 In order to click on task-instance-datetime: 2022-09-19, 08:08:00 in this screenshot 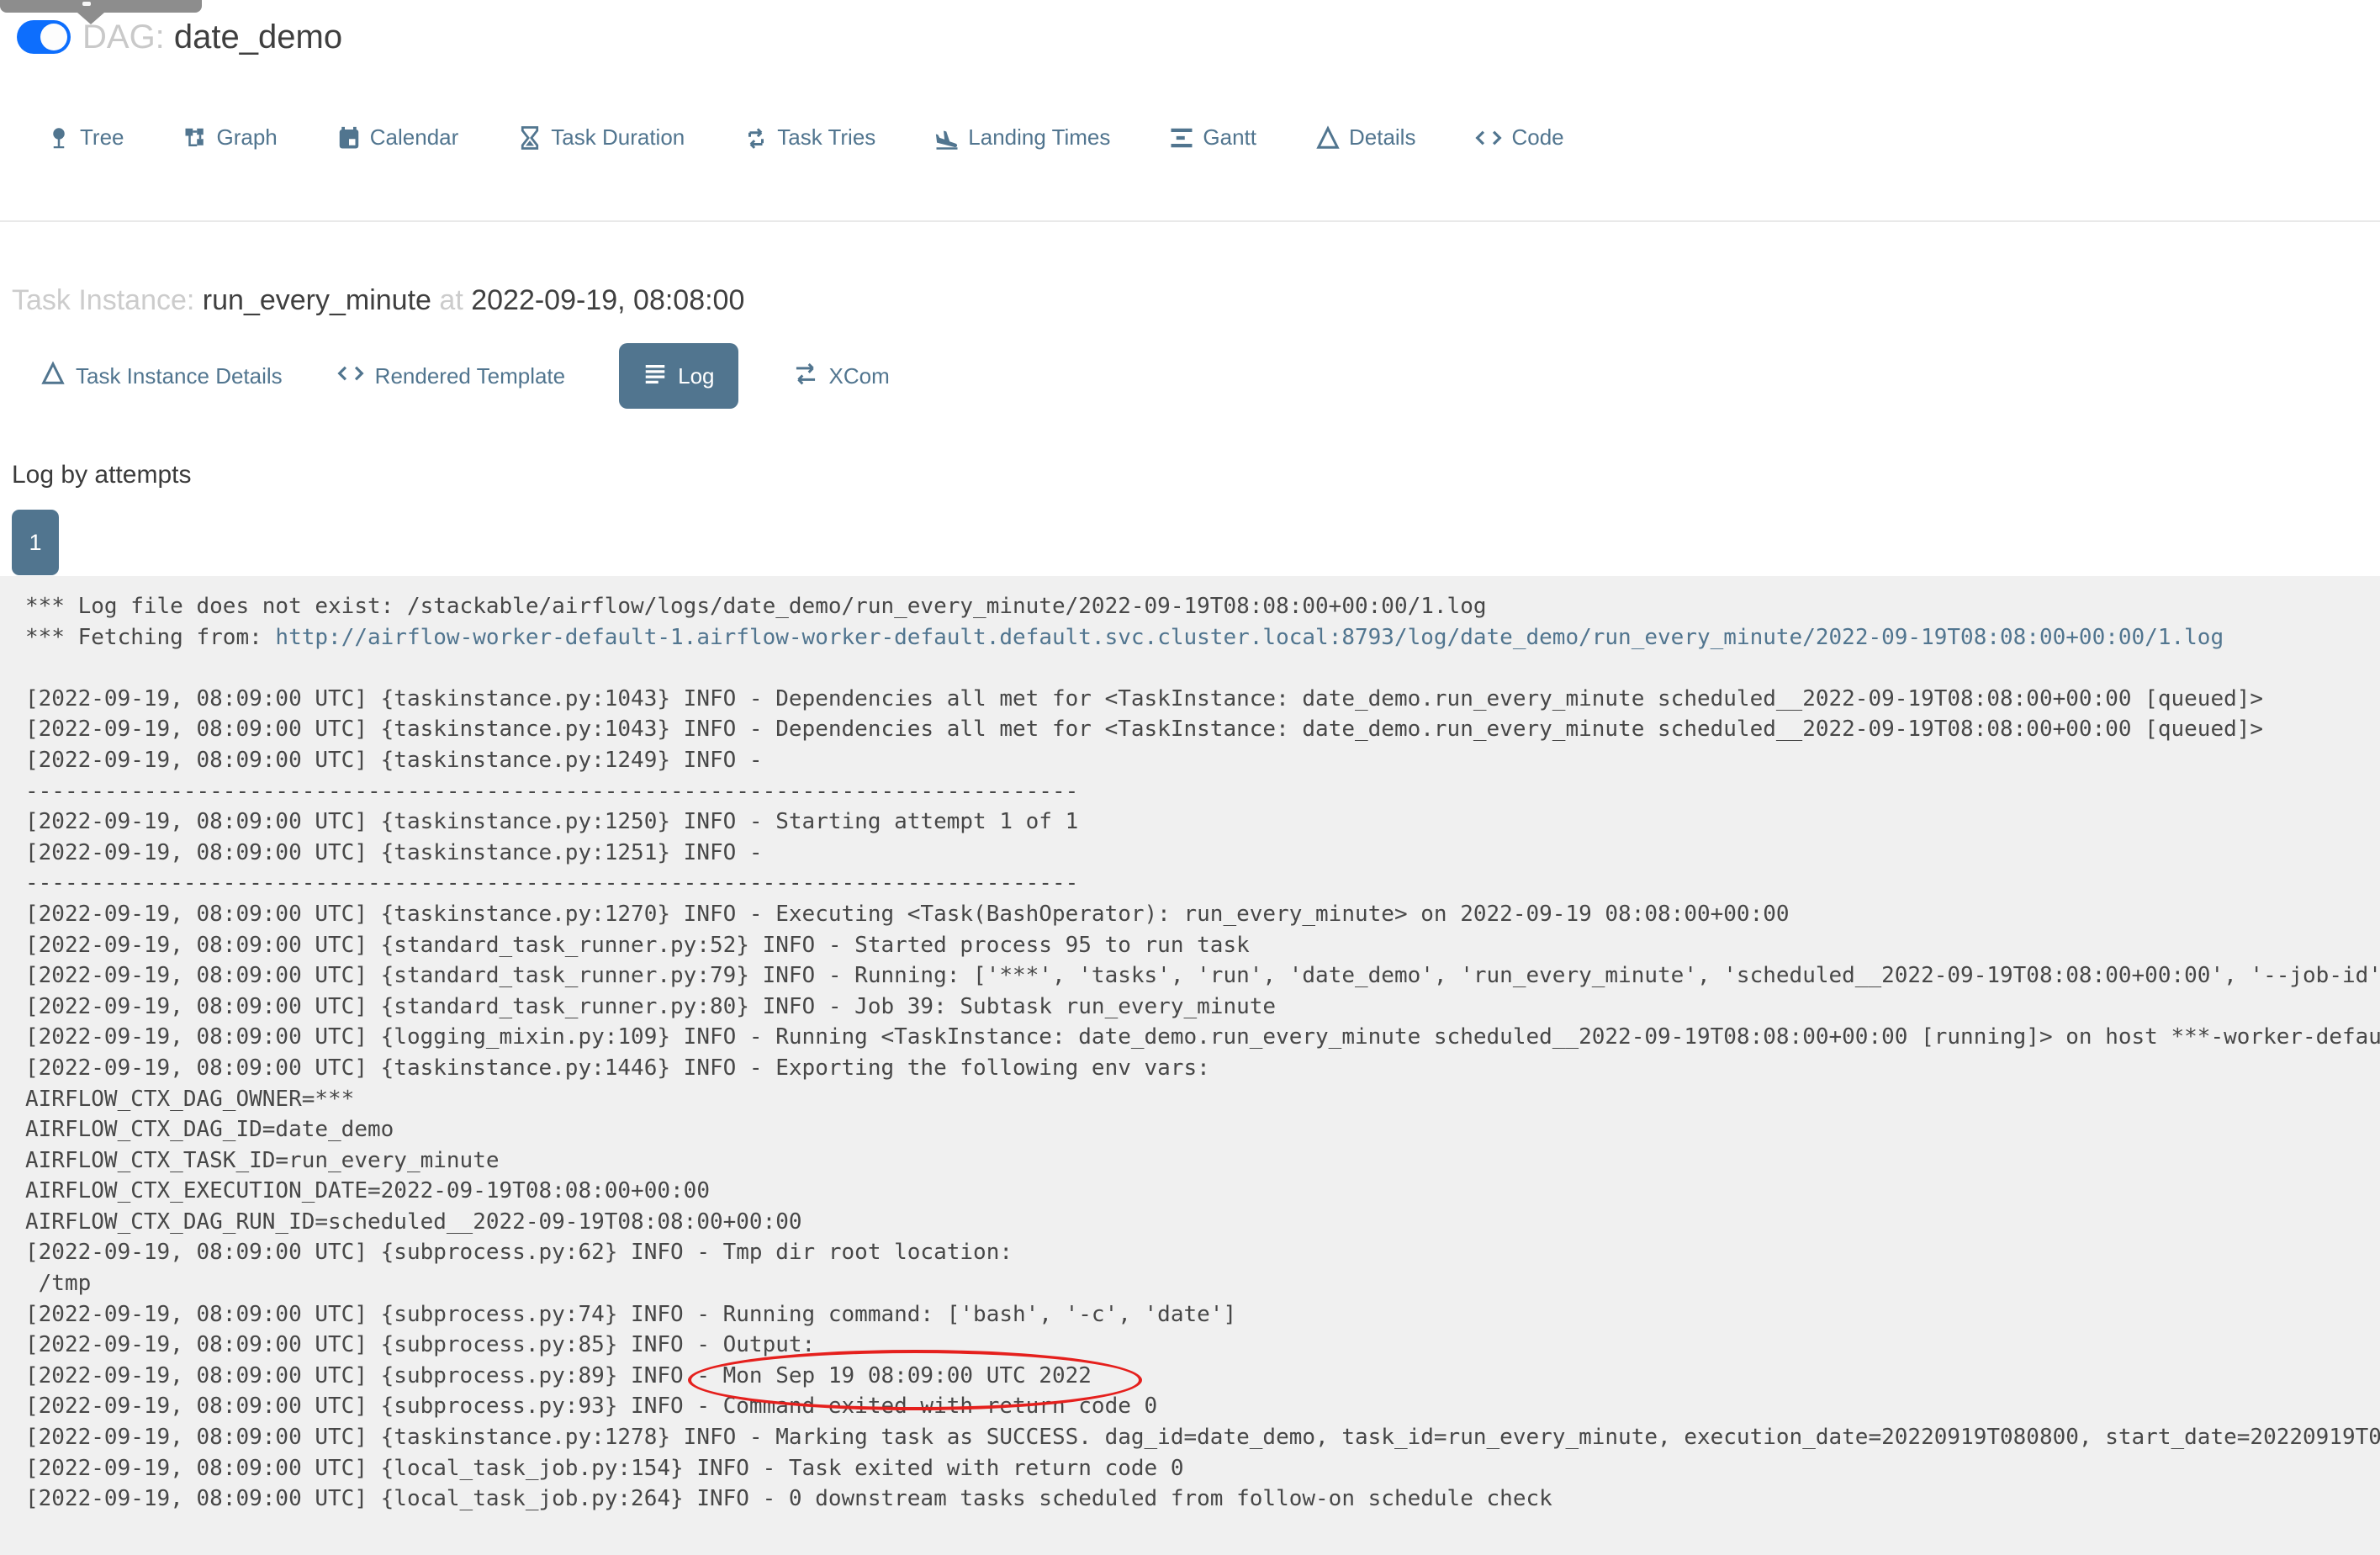, I will do `click(608, 300)`.